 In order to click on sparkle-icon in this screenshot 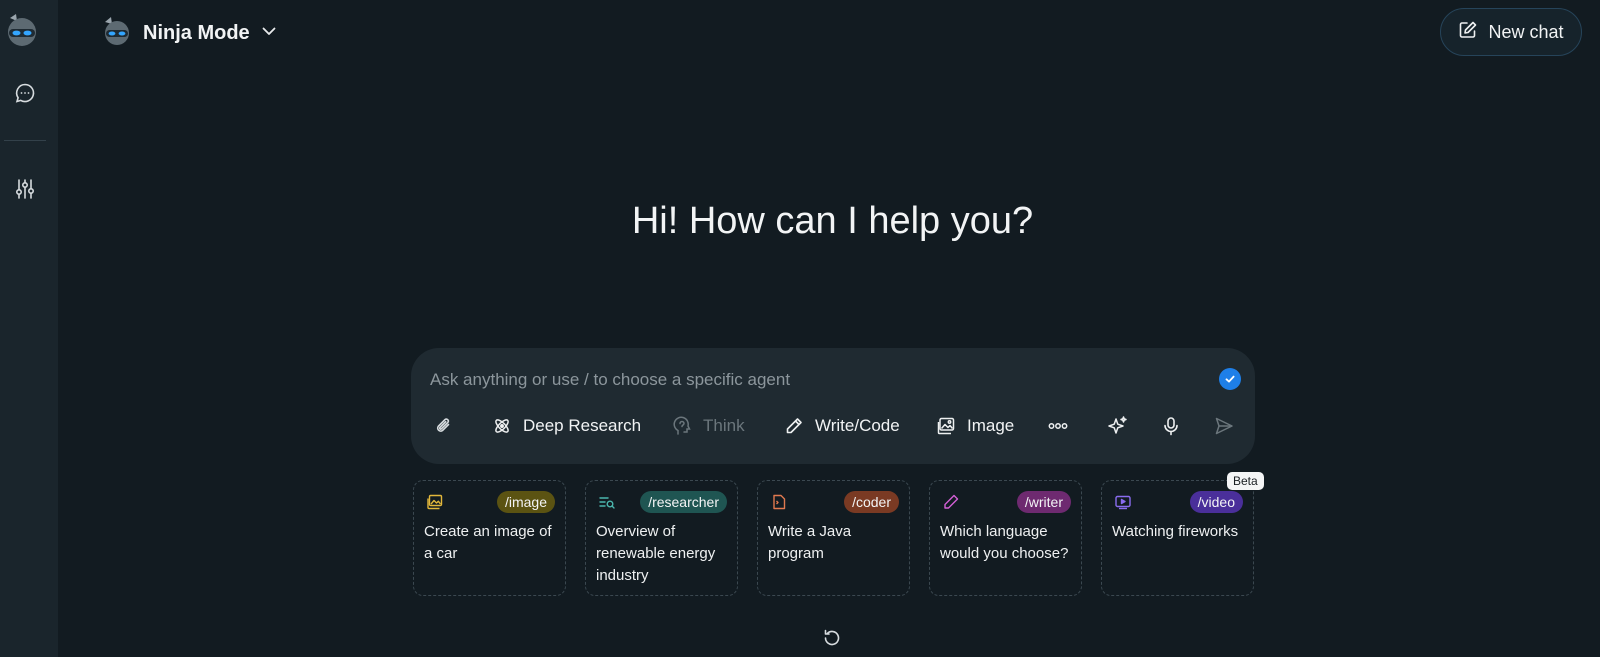, I will do `click(1118, 426)`.